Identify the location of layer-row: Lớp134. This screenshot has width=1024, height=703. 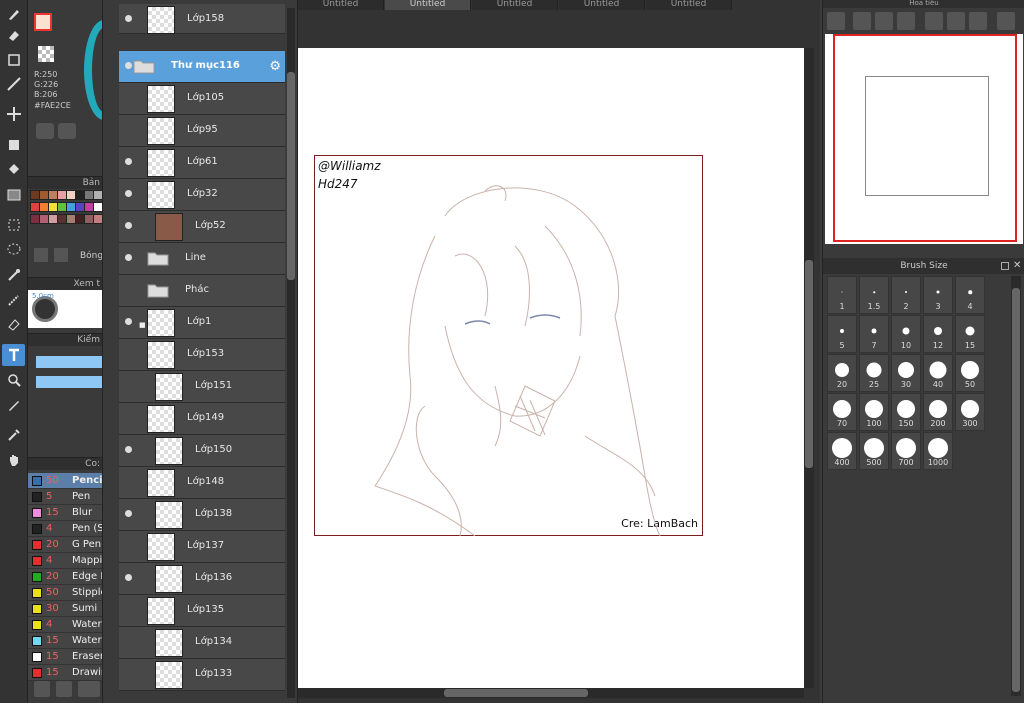
(202, 643).